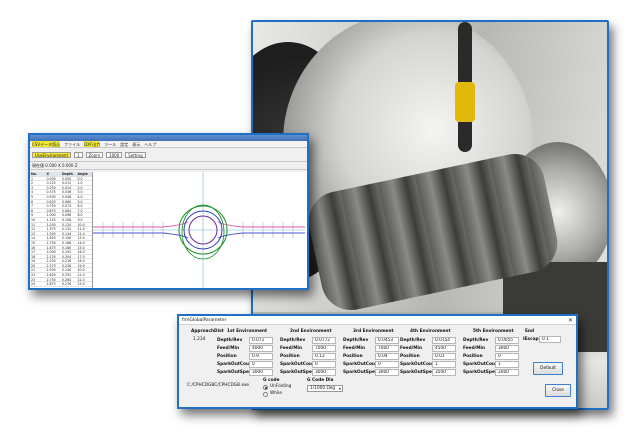 The height and width of the screenshot is (442, 638). I want to click on table-header: Depth, so click(69, 174).